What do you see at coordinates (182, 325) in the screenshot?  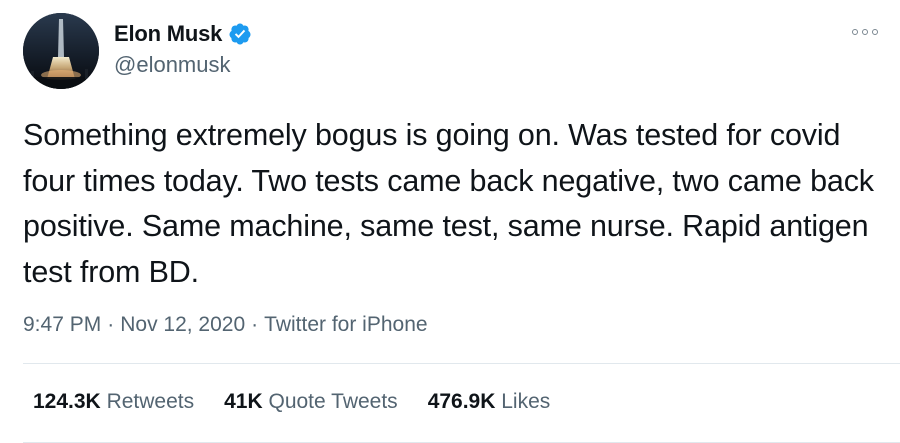 I see `tweet-date: Nov 12, 2020` at bounding box center [182, 325].